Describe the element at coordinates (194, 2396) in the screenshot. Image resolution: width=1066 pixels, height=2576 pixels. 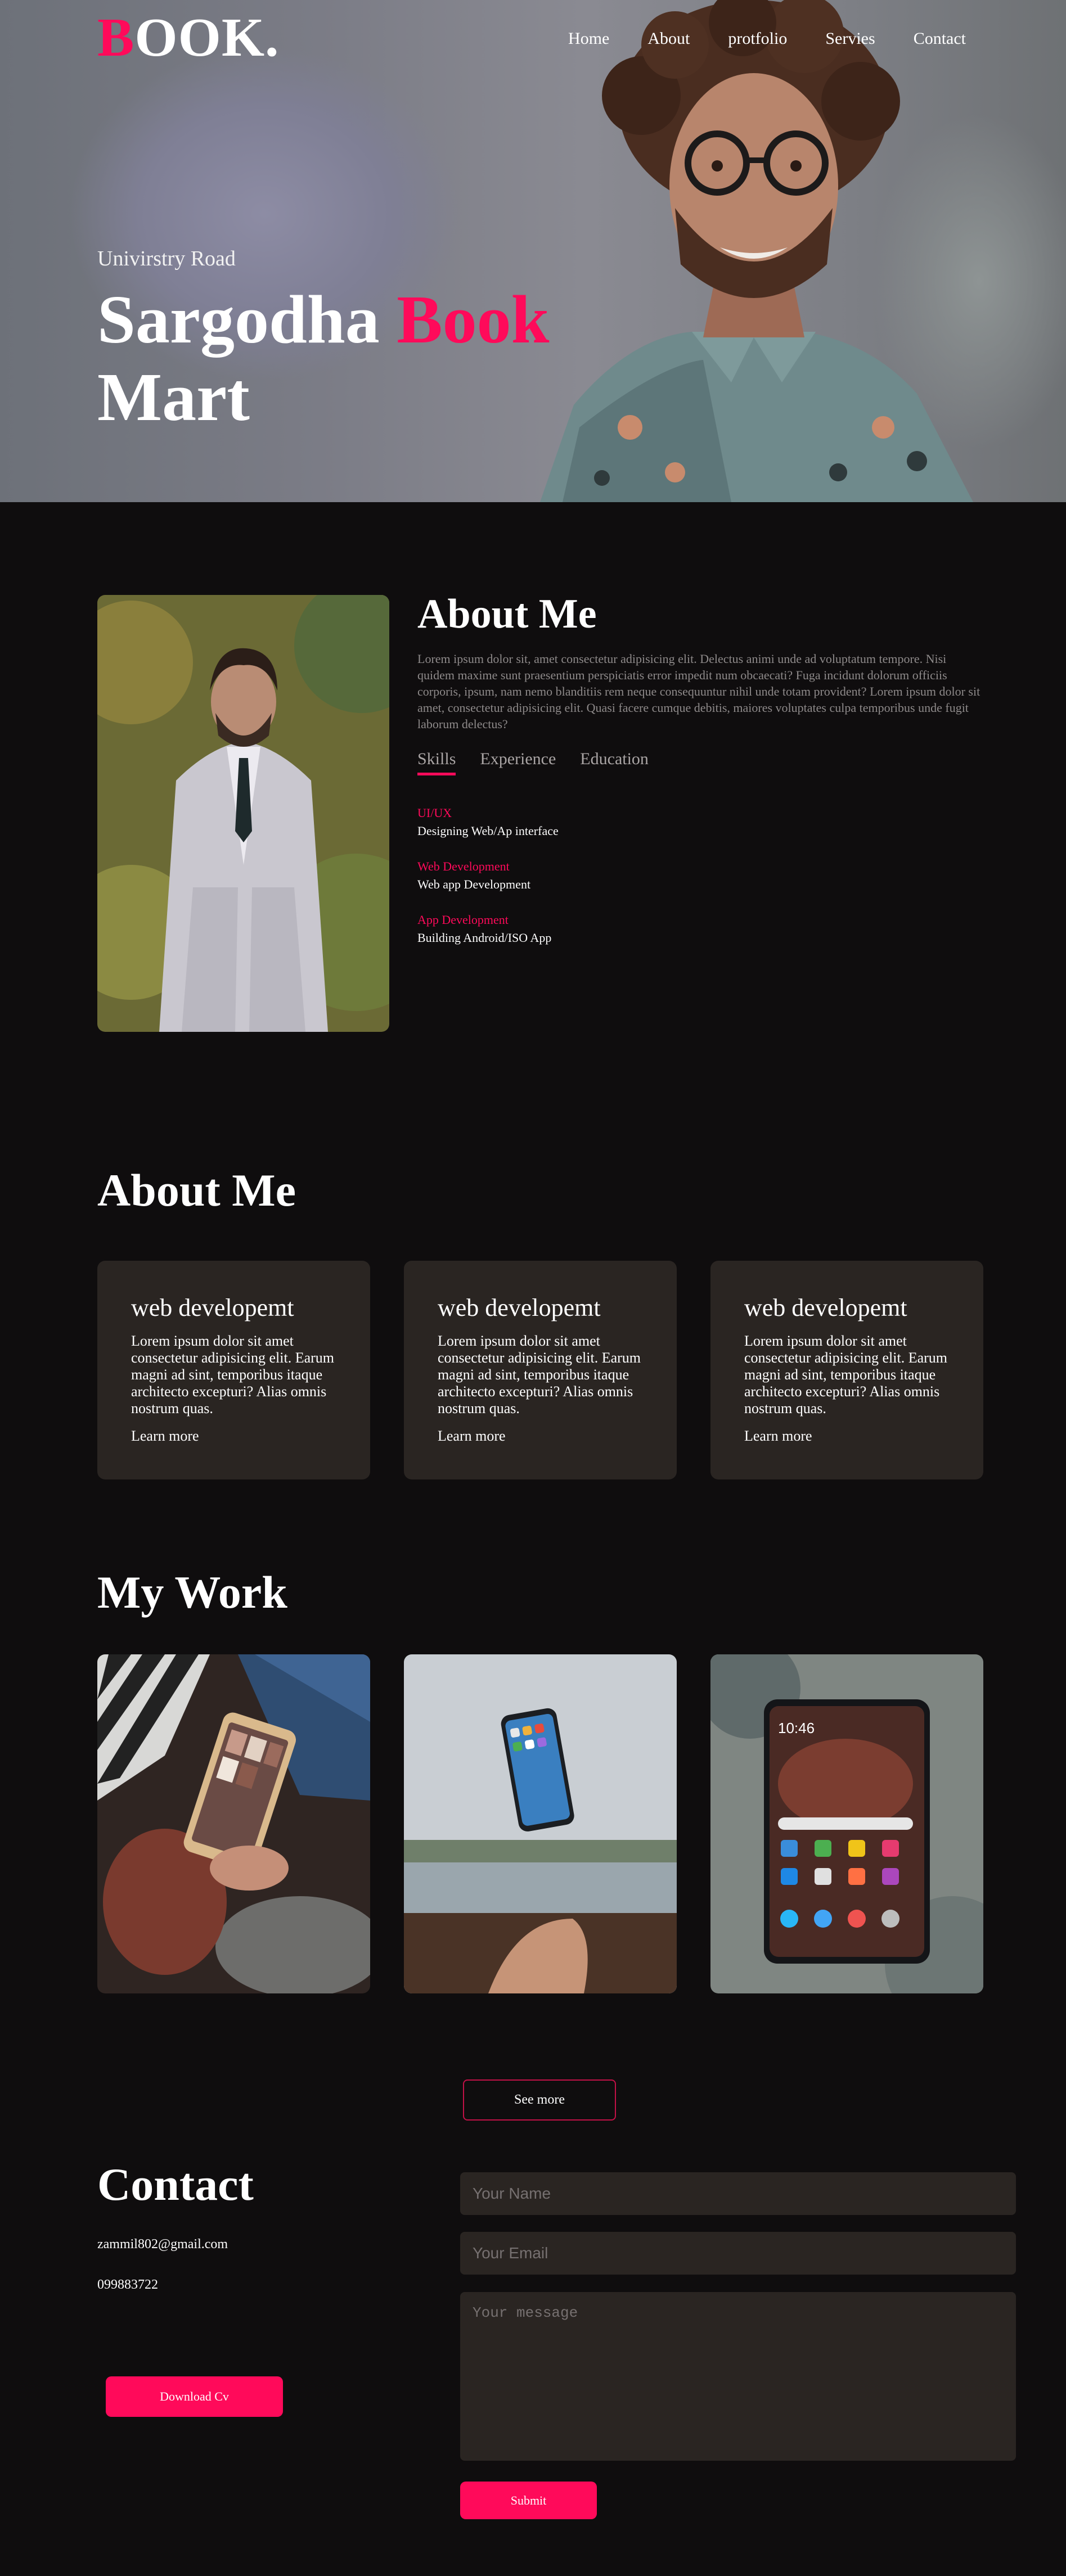
I see `download-cv-button: Download Cv` at that location.